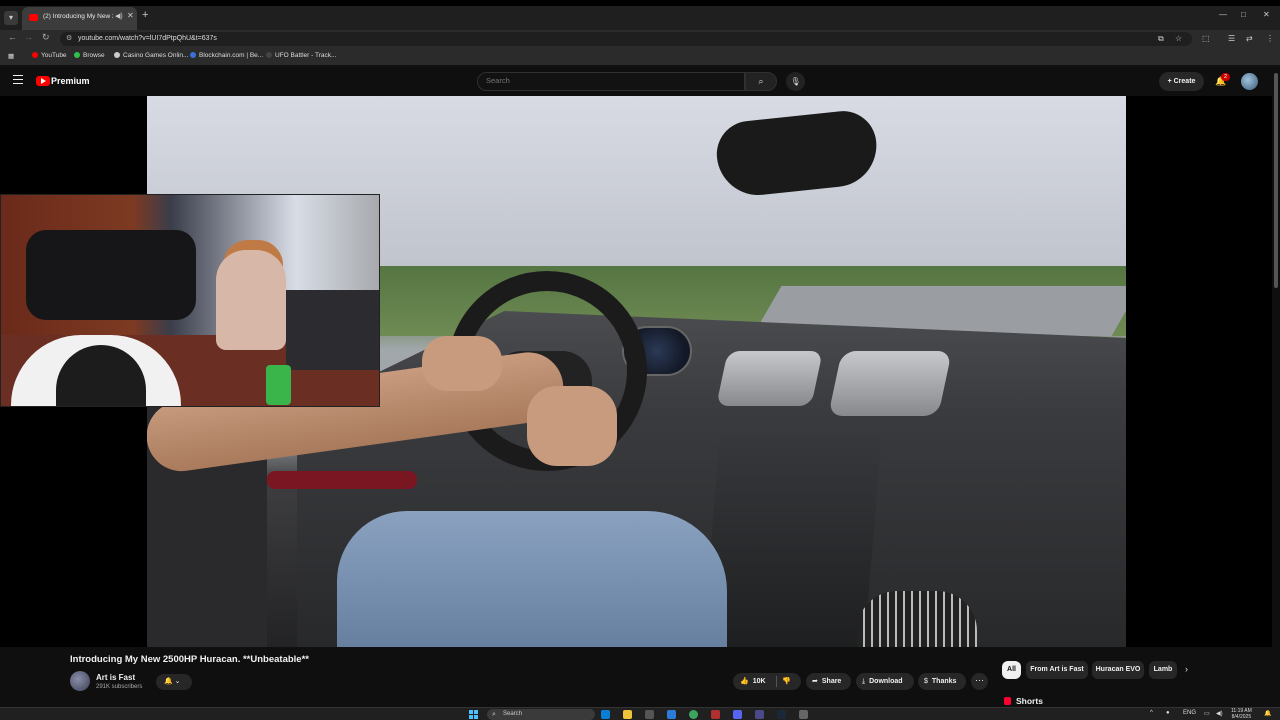 Image resolution: width=1280 pixels, height=720 pixels. Describe the element at coordinates (1178, 38) in the screenshot. I see `bookmark-star-icon: ☆` at that location.